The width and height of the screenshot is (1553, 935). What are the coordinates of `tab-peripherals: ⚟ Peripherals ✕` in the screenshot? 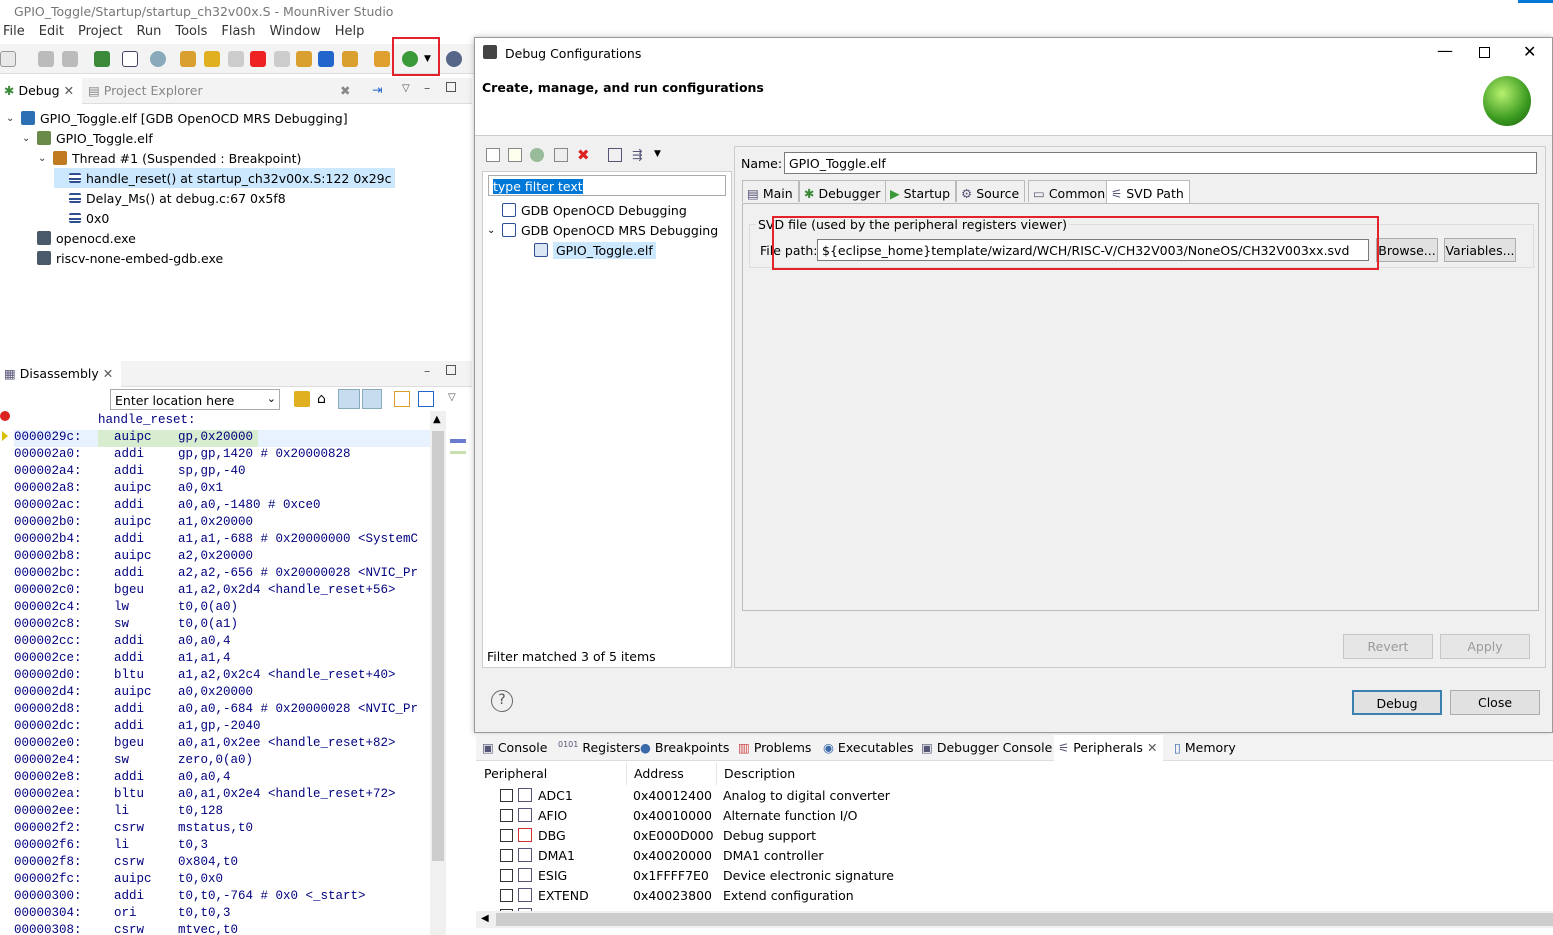 It's located at (1109, 748).